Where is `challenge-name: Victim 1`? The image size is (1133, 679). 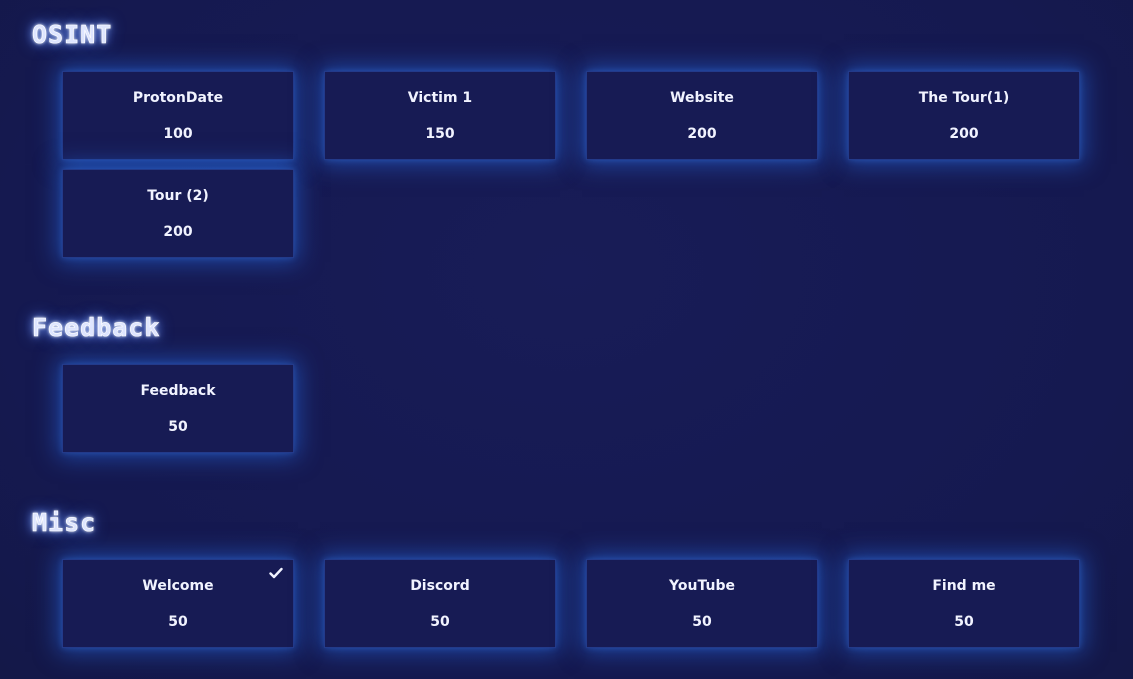
challenge-name: Victim 1 is located at coordinates (440, 98).